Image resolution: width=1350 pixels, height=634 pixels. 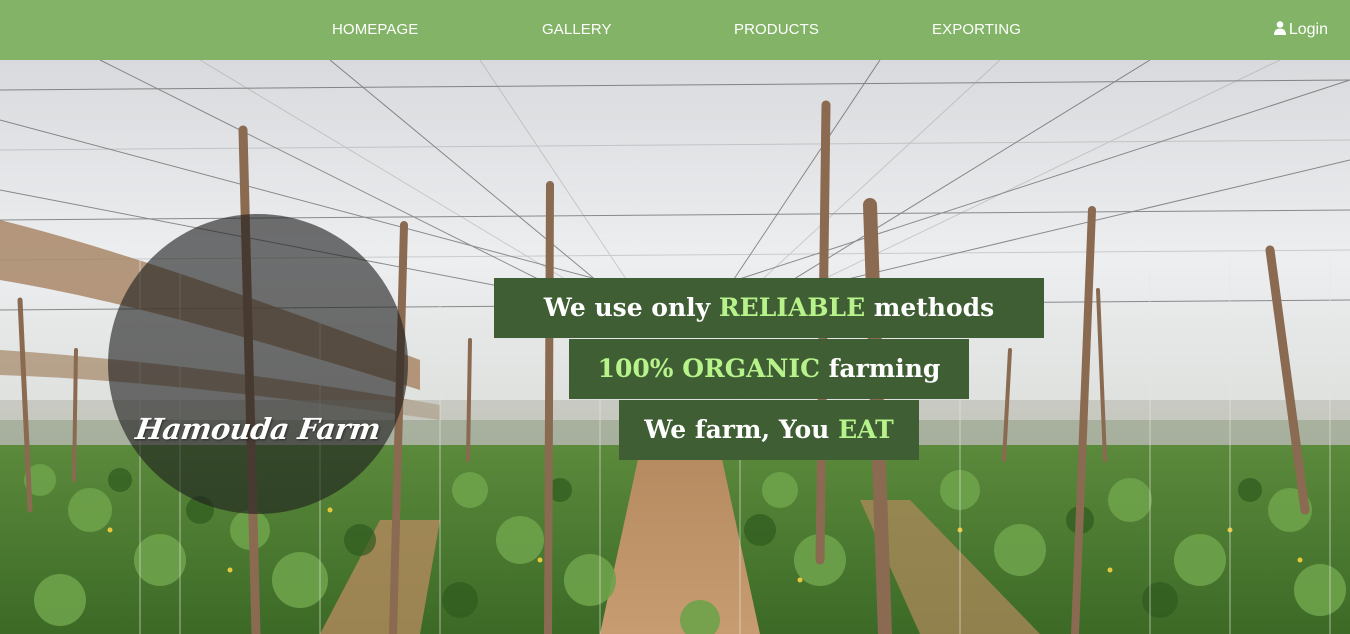 What do you see at coordinates (258, 364) in the screenshot?
I see `logo-circle: Hamouda Farm` at bounding box center [258, 364].